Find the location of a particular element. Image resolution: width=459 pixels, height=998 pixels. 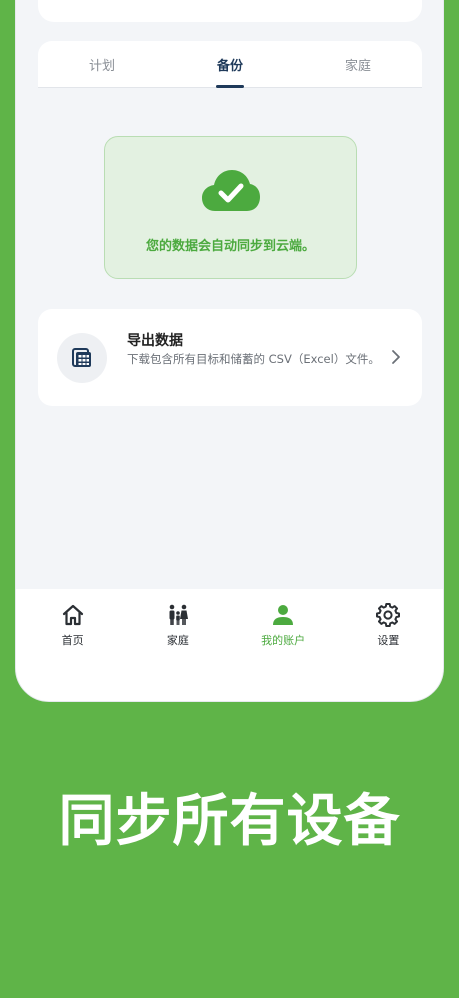

top-card is located at coordinates (230, 11).